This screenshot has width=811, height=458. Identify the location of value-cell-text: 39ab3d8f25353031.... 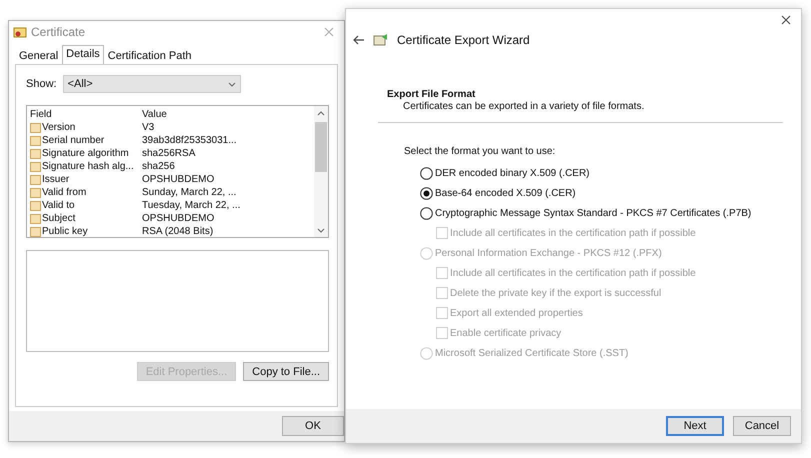
(190, 140).